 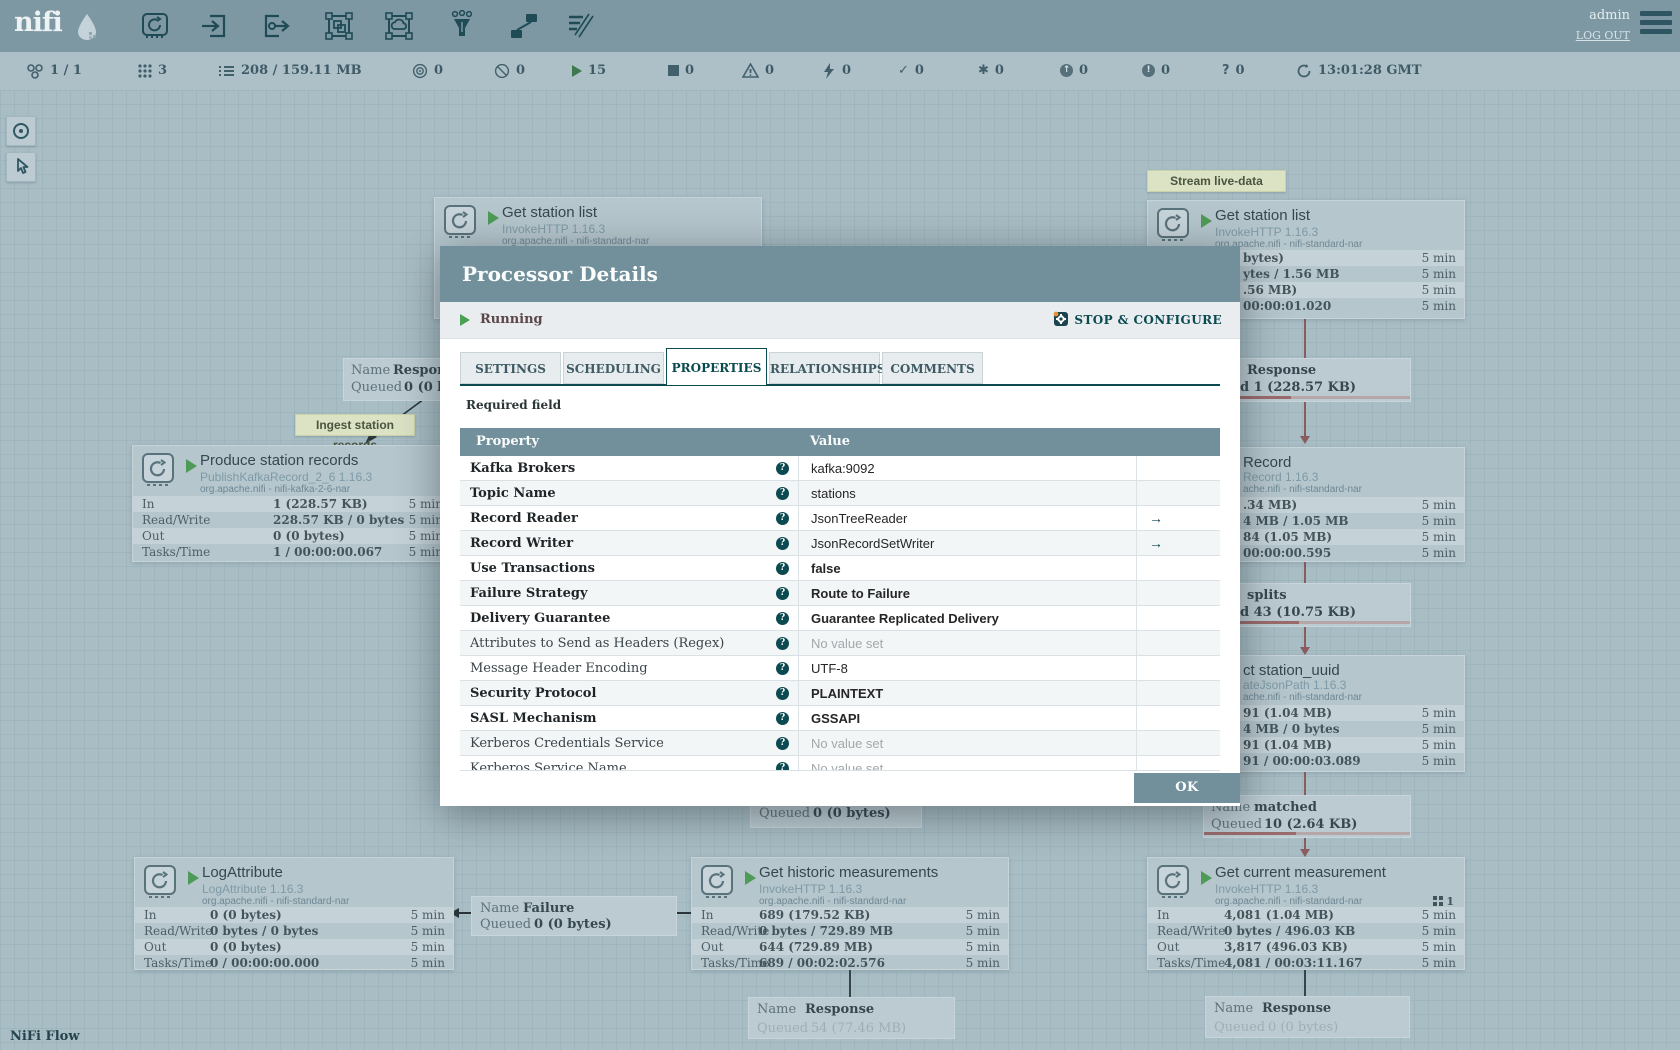 I want to click on hand-pointer-icon, so click(x=23, y=166).